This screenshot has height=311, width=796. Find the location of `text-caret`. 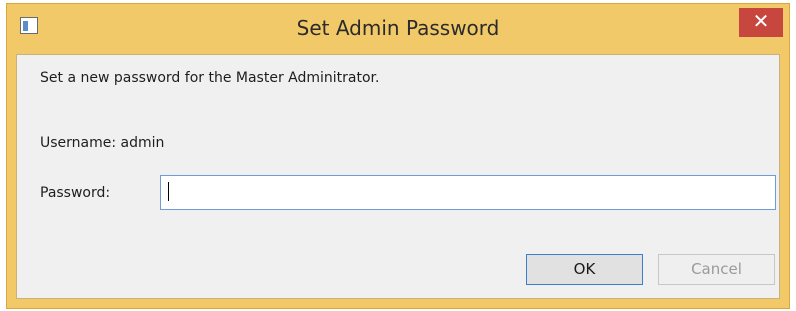

text-caret is located at coordinates (168, 191).